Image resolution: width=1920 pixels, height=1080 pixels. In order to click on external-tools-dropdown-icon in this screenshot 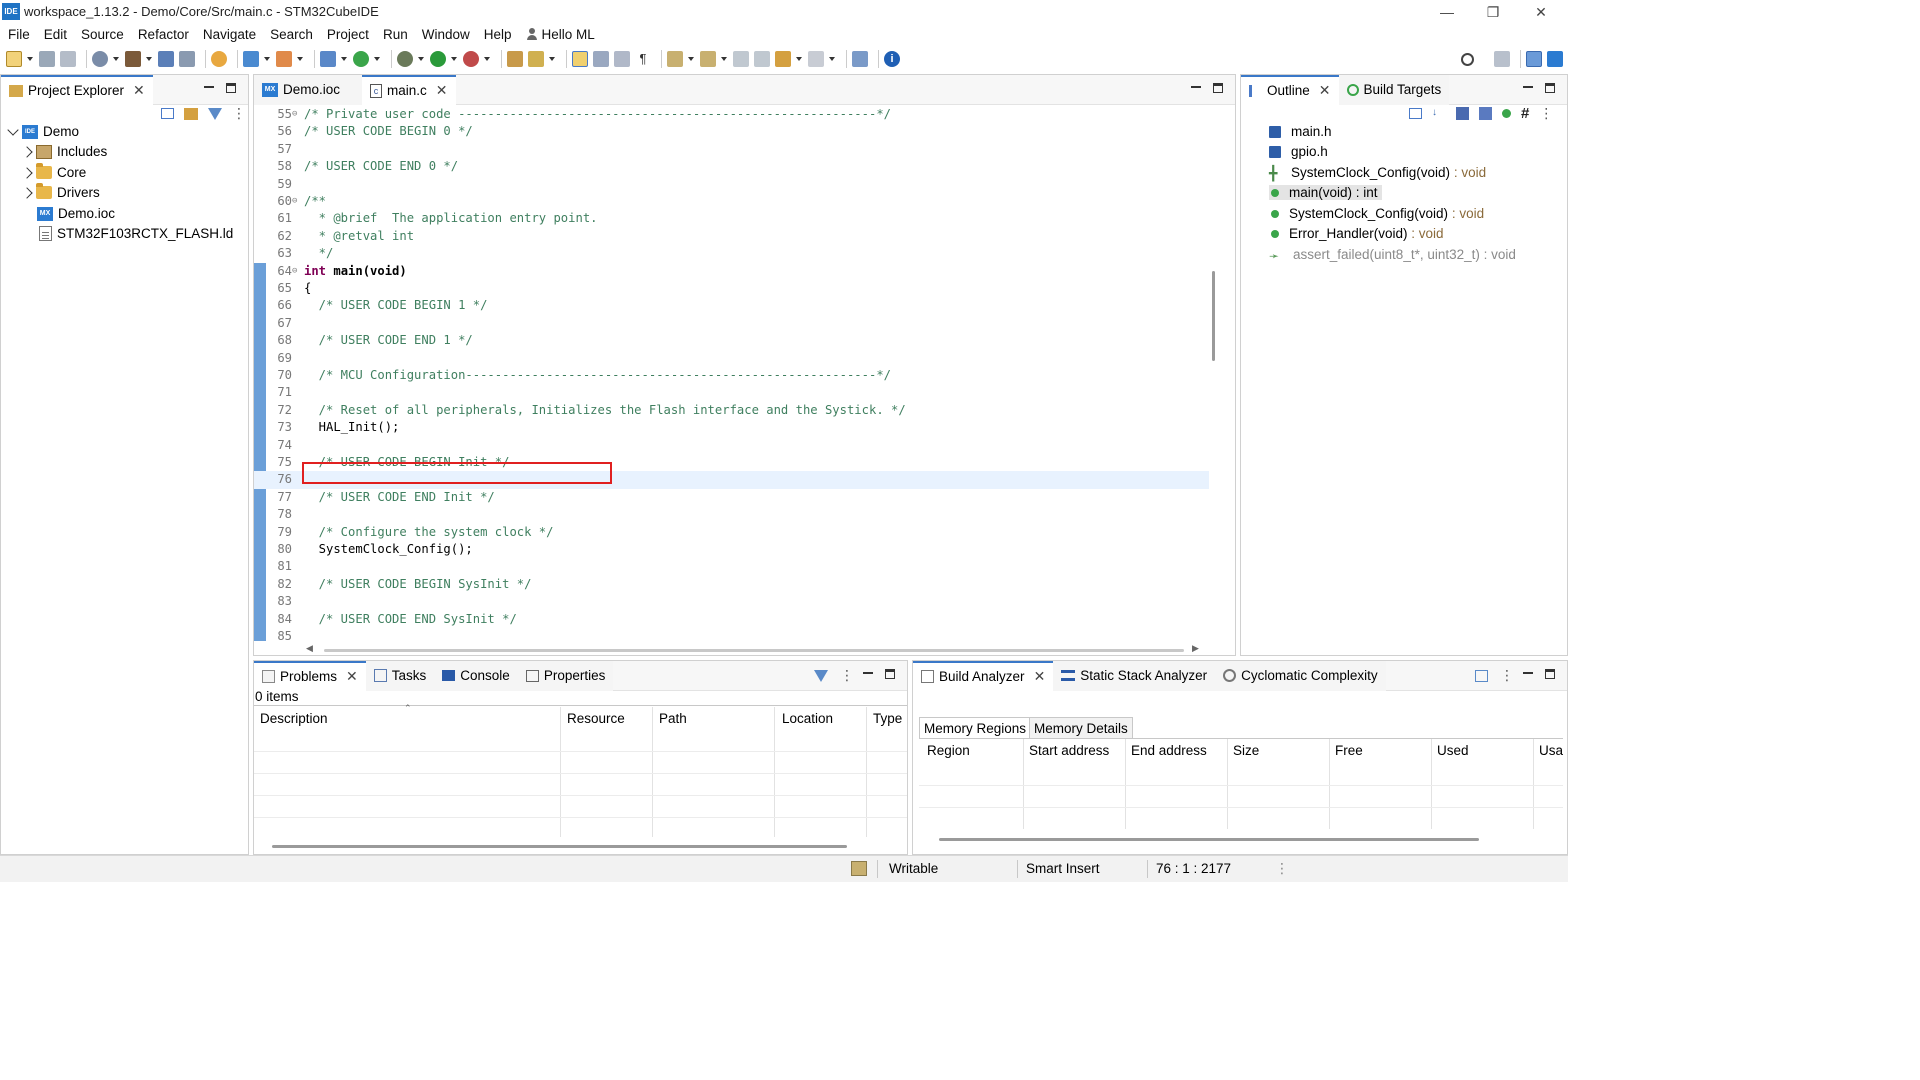, I will do `click(487, 59)`.